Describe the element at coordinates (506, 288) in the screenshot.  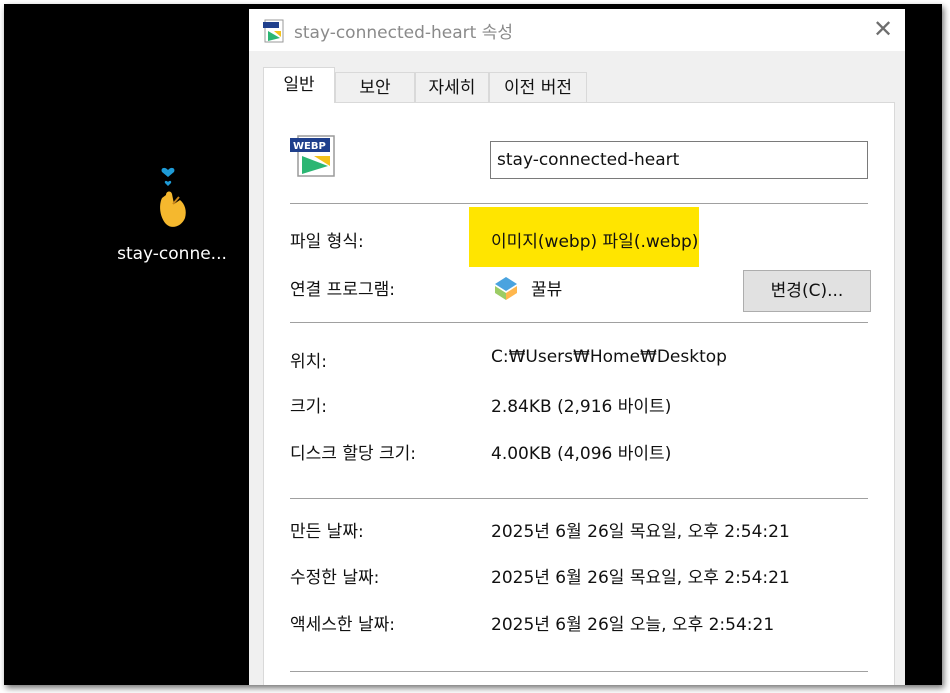
I see `honeyview-icon` at that location.